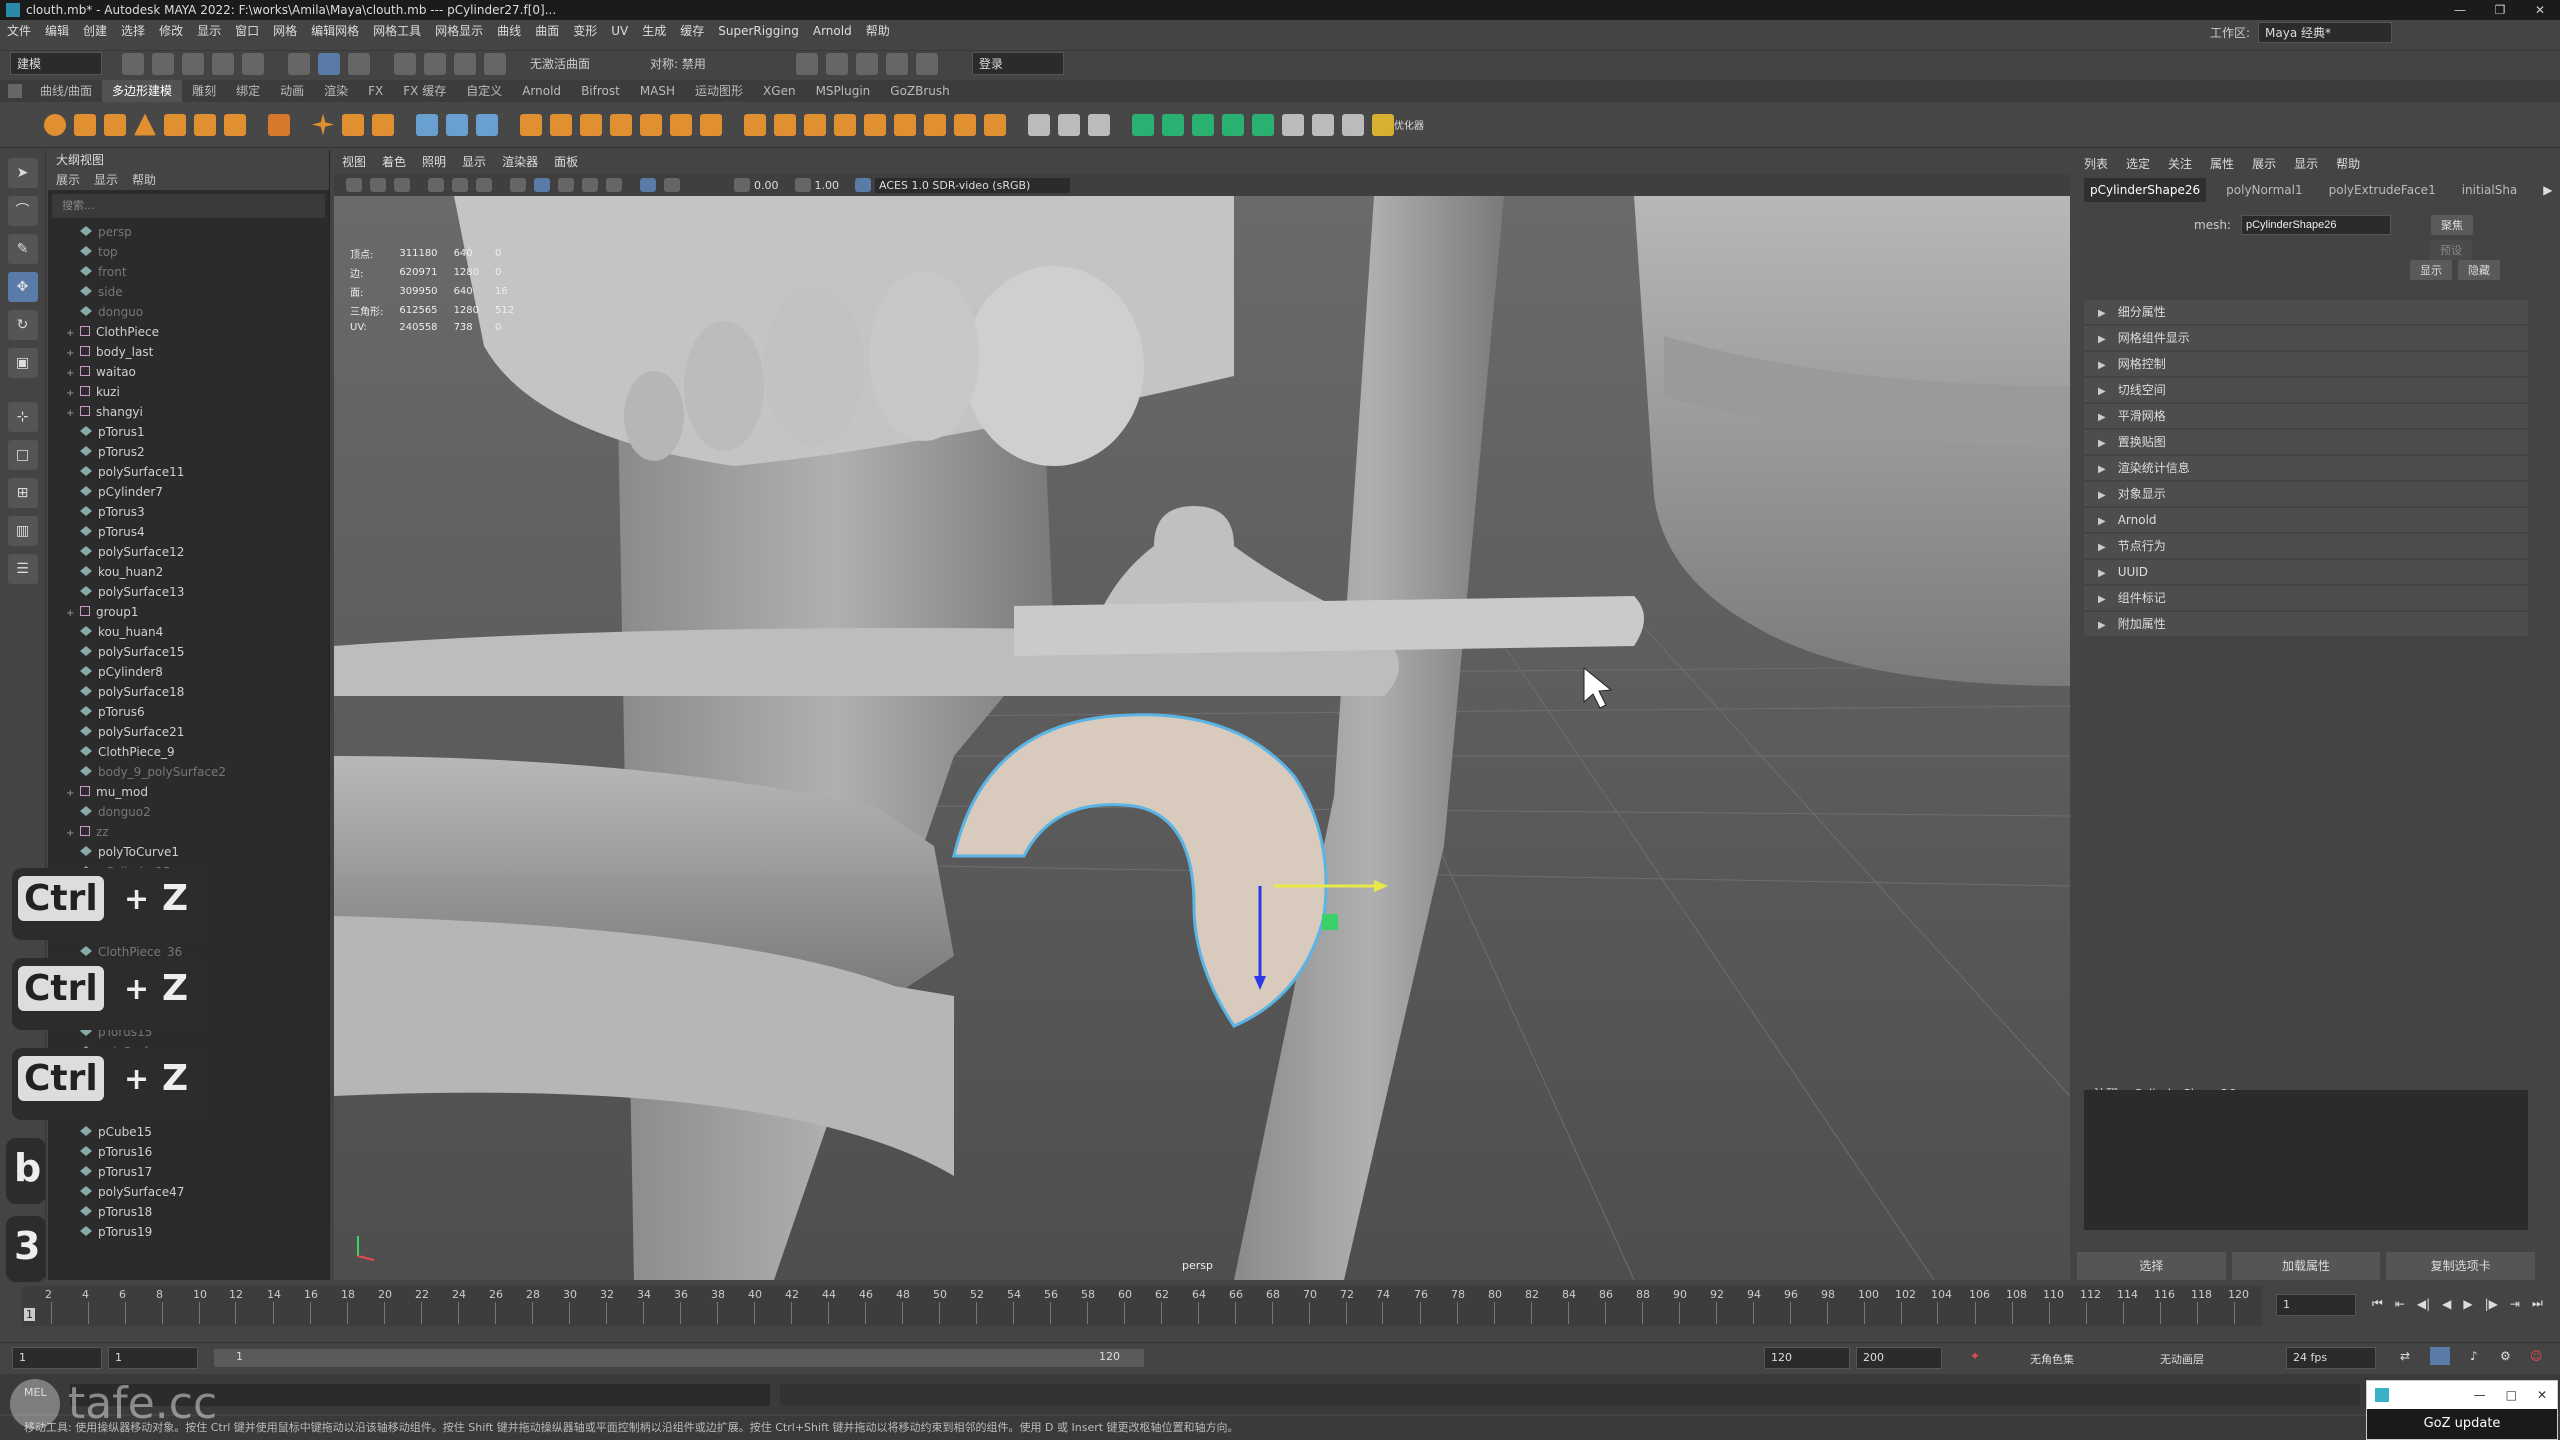  What do you see at coordinates (590, 185) in the screenshot?
I see `lights-icon` at bounding box center [590, 185].